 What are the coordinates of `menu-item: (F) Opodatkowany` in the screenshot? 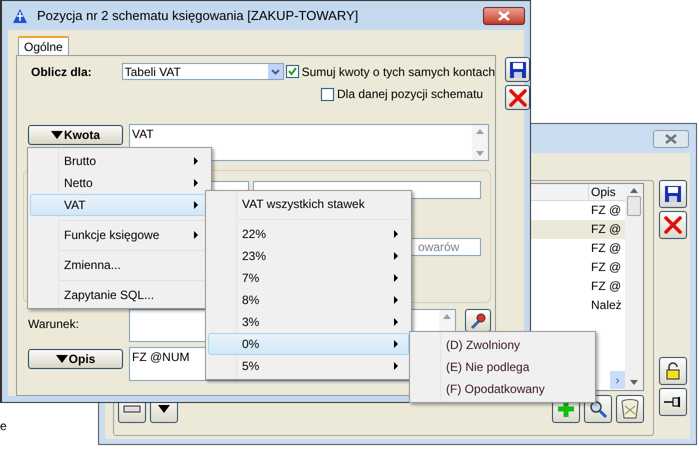 It's located at (502, 389).